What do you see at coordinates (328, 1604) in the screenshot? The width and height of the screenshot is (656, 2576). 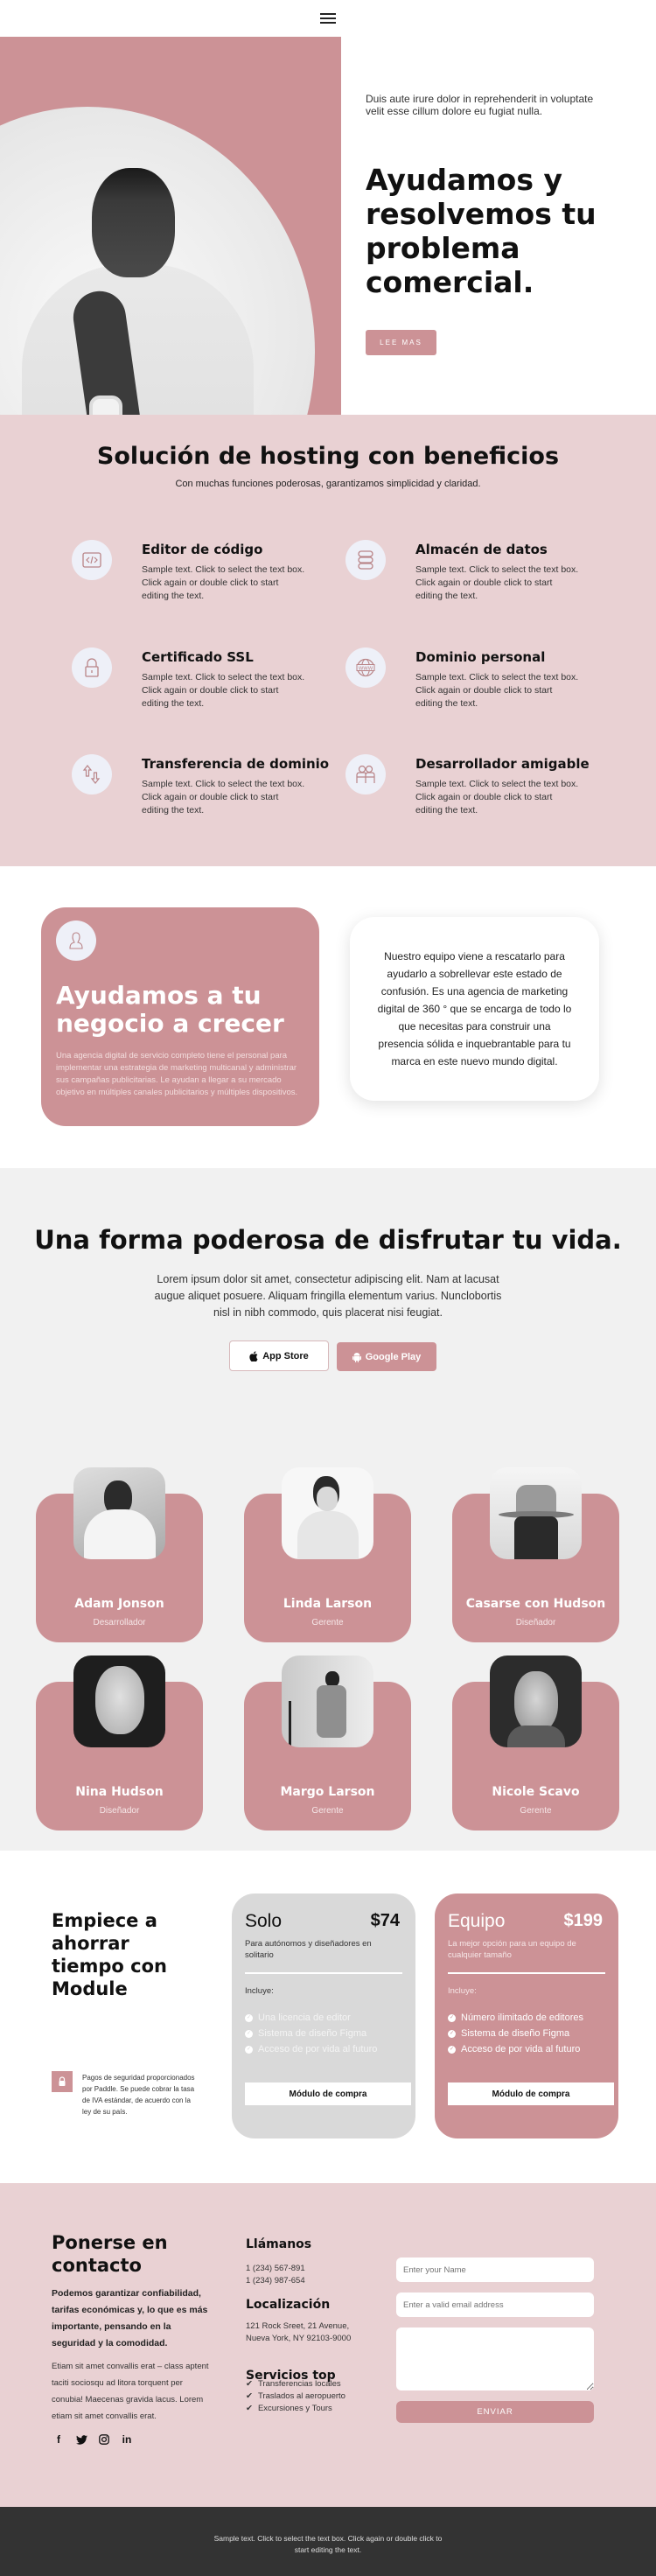 I see `team-member-name: Linda Larson` at bounding box center [328, 1604].